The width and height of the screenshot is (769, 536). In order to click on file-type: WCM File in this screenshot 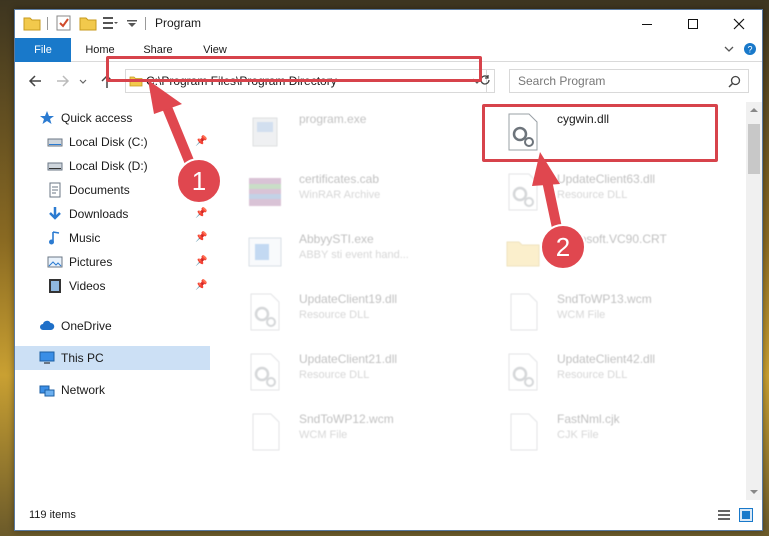, I will do `click(323, 435)`.